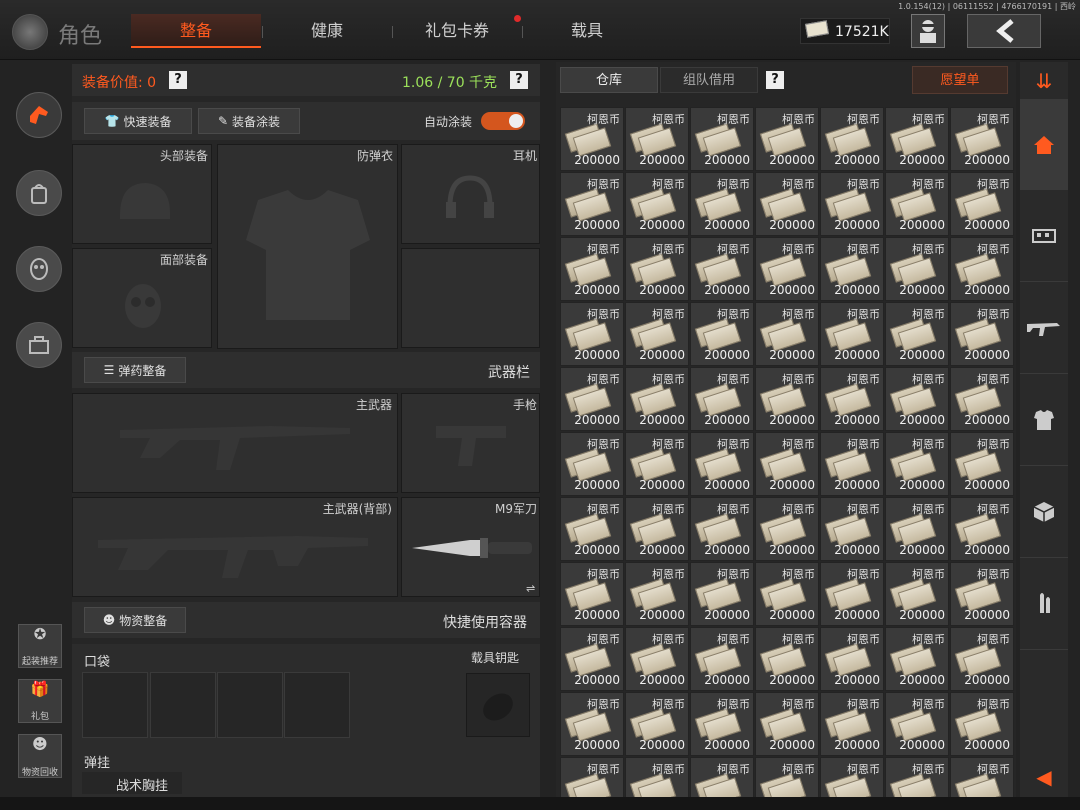 Image resolution: width=1080 pixels, height=810 pixels. I want to click on back-button, so click(1004, 31).